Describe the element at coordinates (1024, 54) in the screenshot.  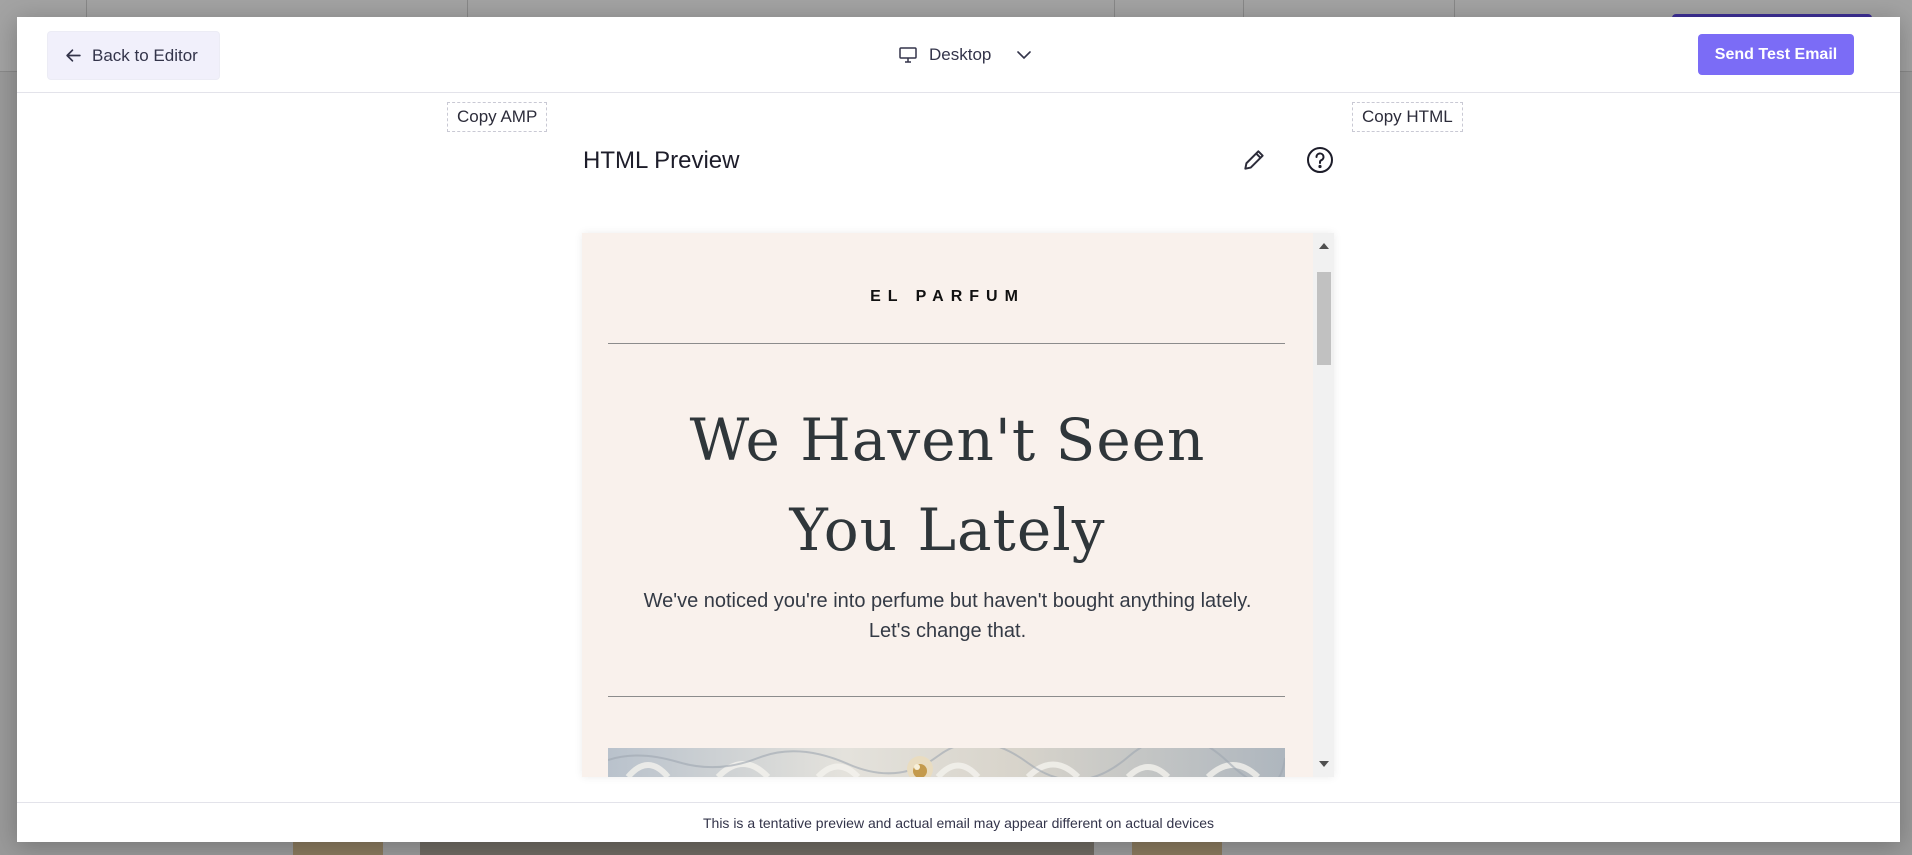
I see `chevron-down-icon` at that location.